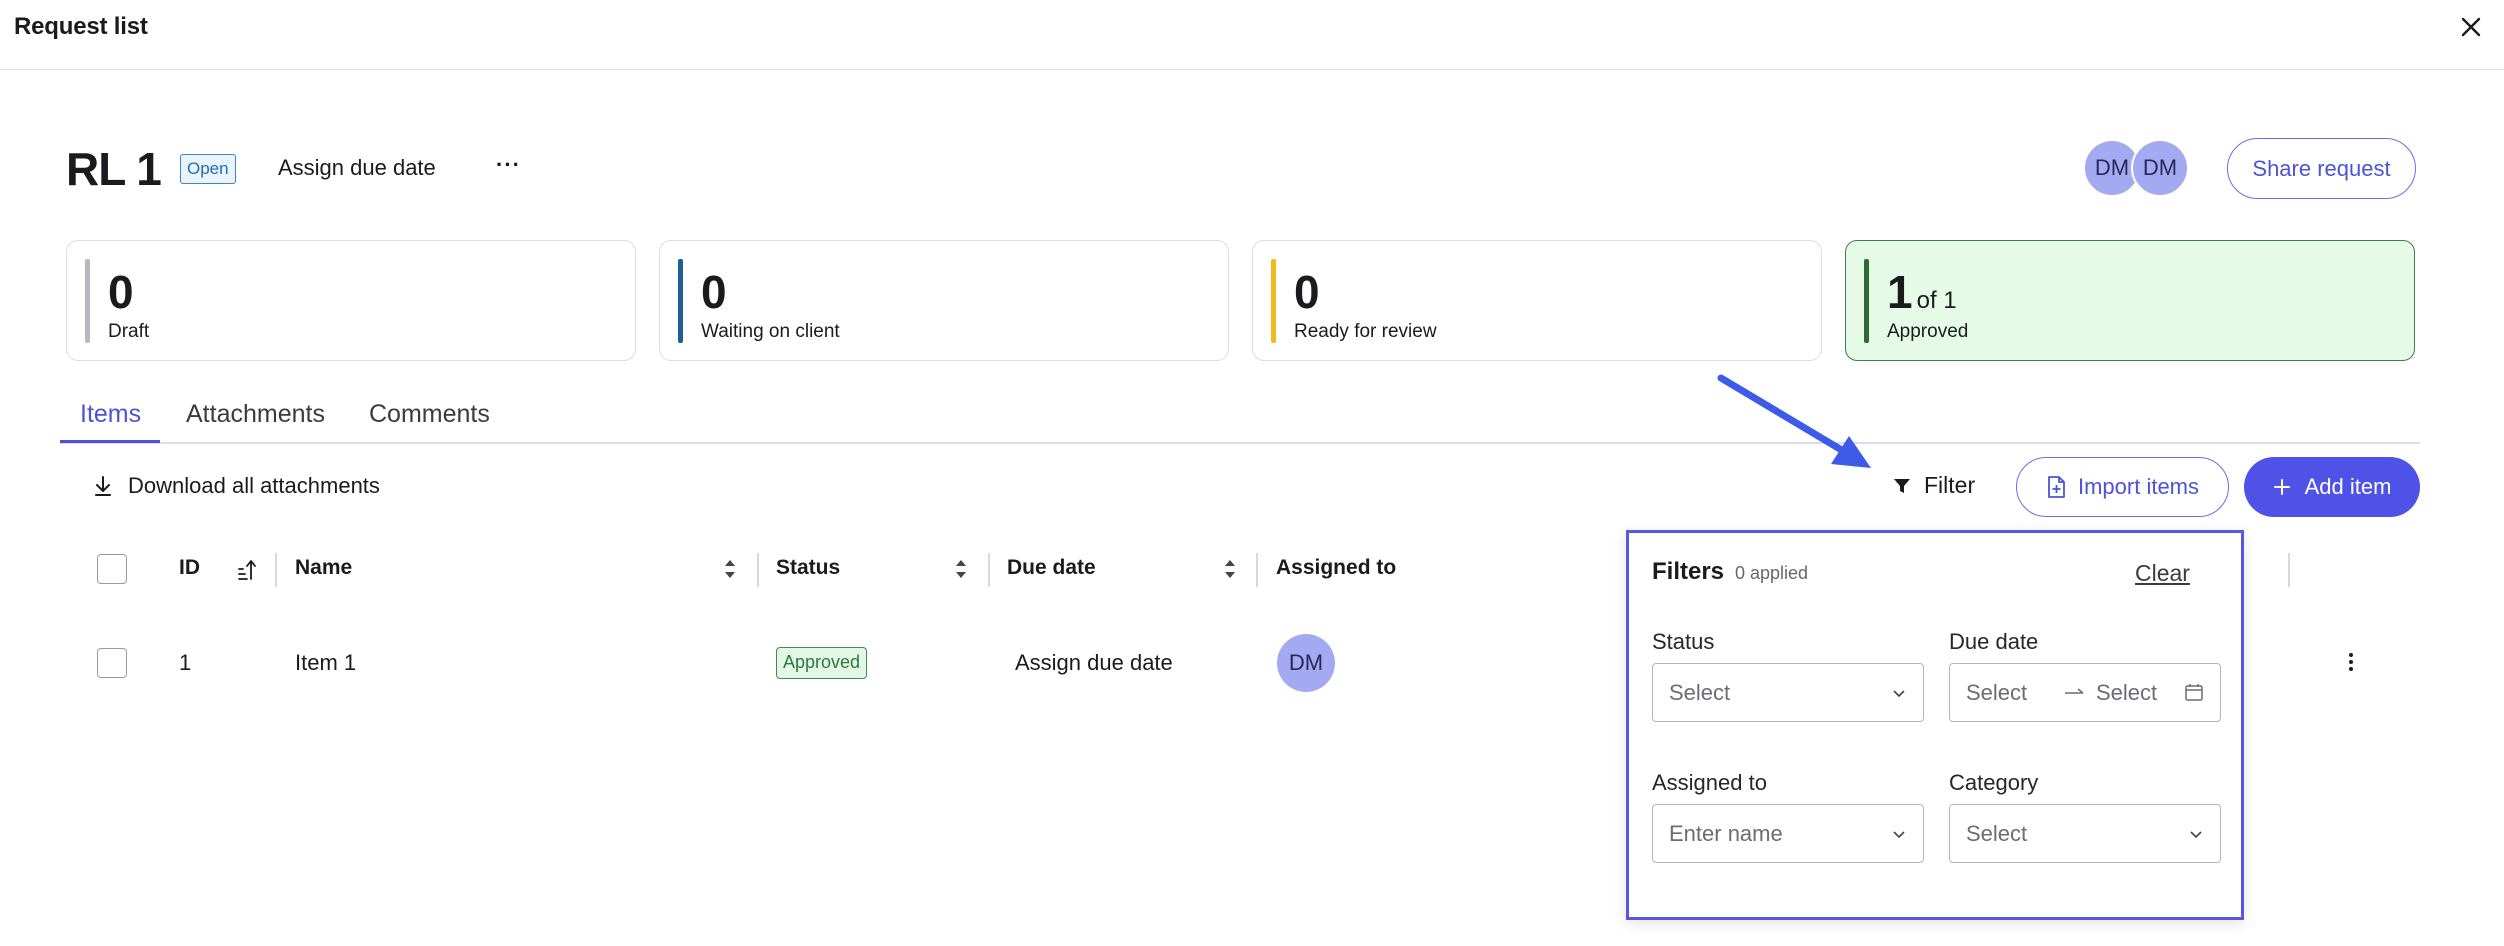 This screenshot has width=2504, height=946. Describe the element at coordinates (247, 570) in the screenshot. I see `sort-ascending-icon` at that location.